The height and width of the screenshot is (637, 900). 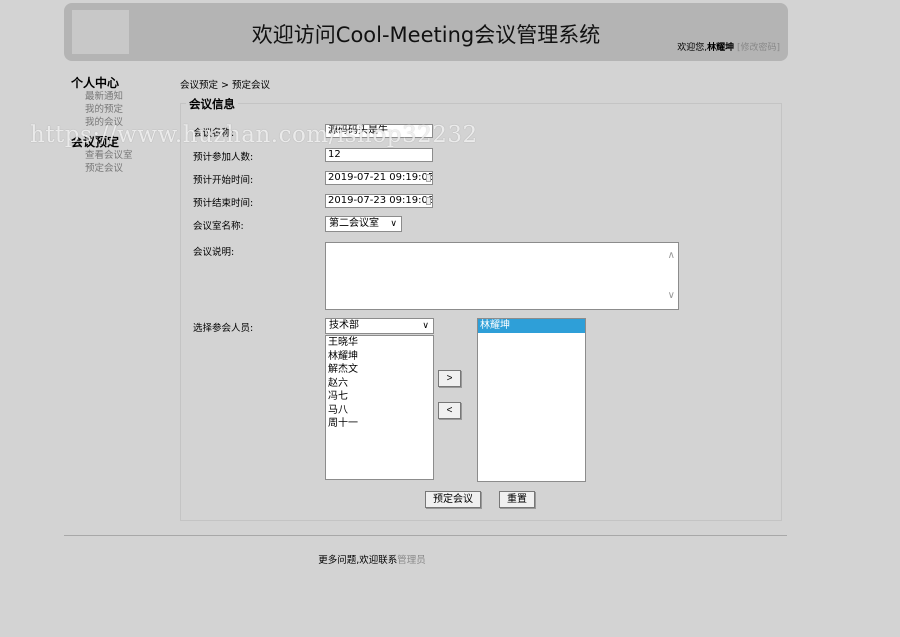 What do you see at coordinates (379, 424) in the screenshot?
I see `list-item: 周十一` at bounding box center [379, 424].